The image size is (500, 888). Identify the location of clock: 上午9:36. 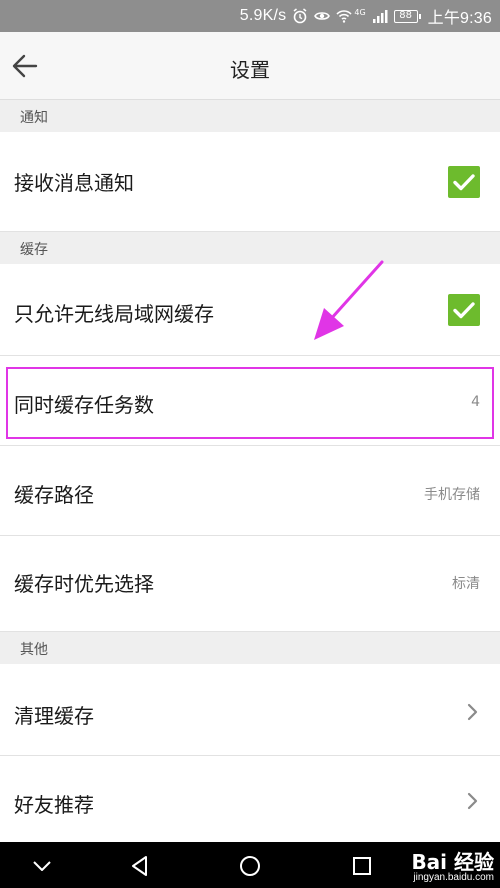
(459, 18).